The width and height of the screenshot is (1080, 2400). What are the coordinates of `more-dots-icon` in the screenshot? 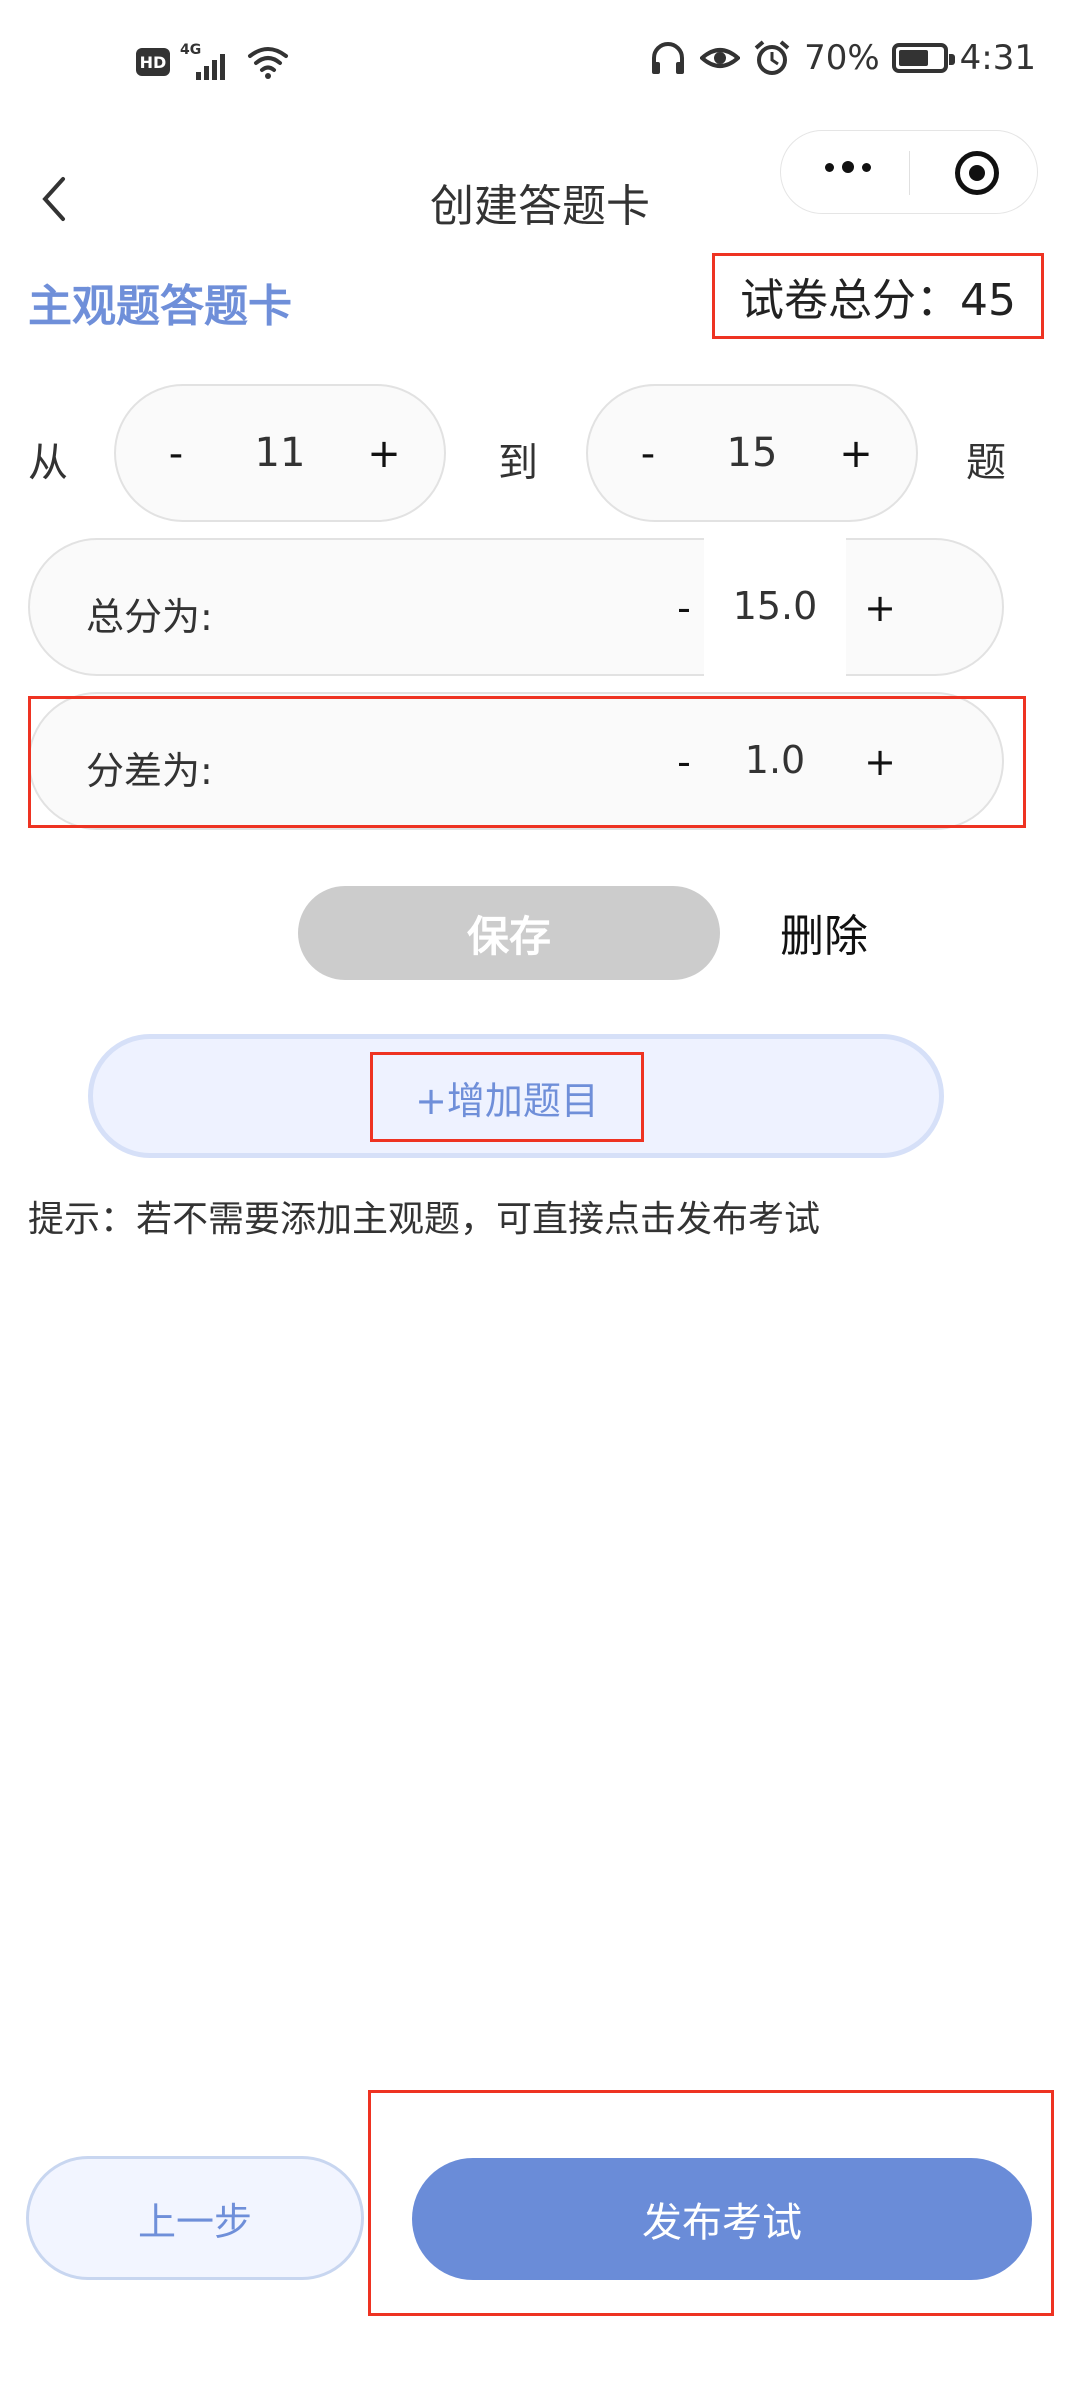 It's located at (848, 167).